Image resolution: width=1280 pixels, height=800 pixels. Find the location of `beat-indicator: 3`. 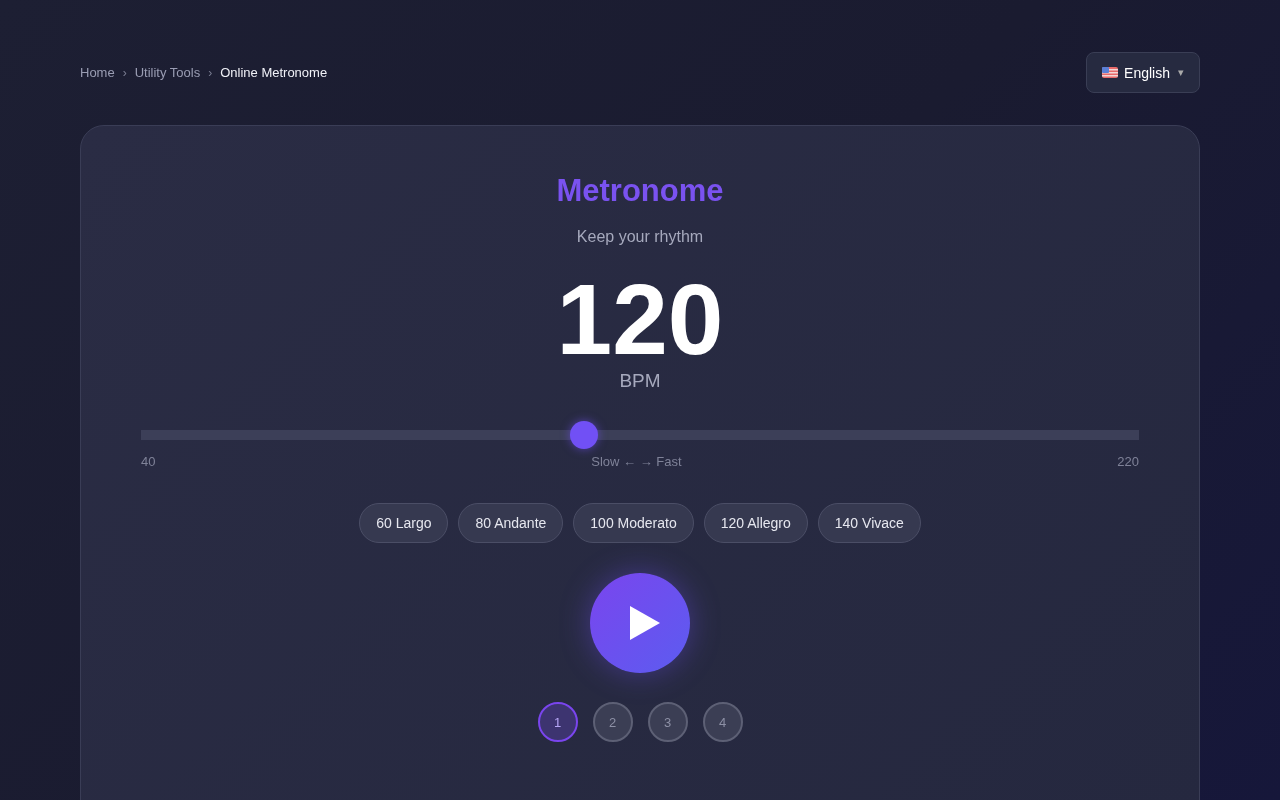

beat-indicator: 3 is located at coordinates (667, 722).